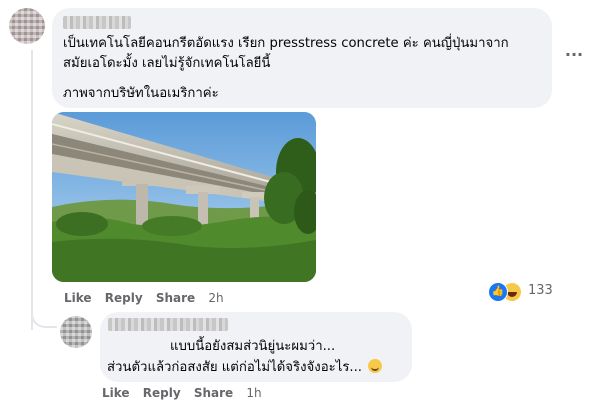 This screenshot has width=600, height=408. Describe the element at coordinates (574, 57) in the screenshot. I see `more-horizontal-icon: ···` at that location.